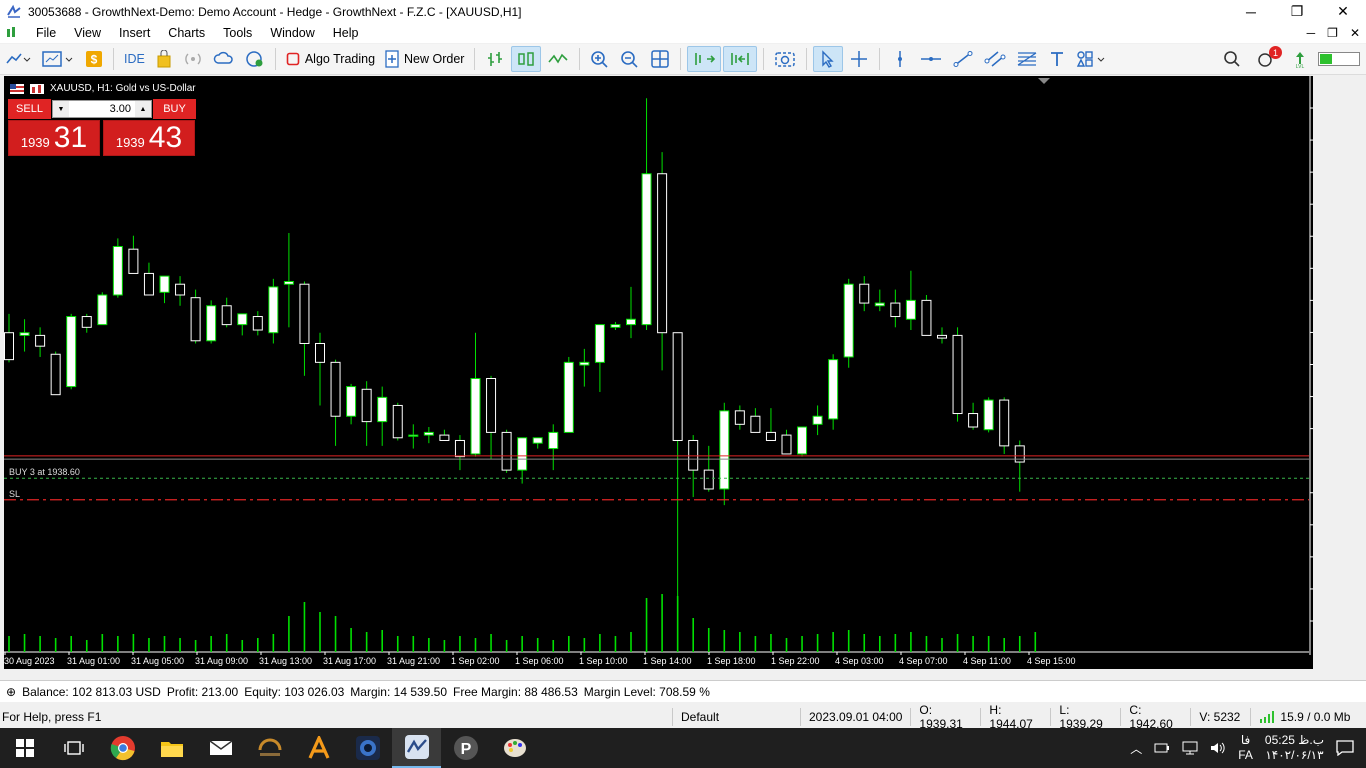 The height and width of the screenshot is (768, 1366). I want to click on community-button, so click(255, 59).